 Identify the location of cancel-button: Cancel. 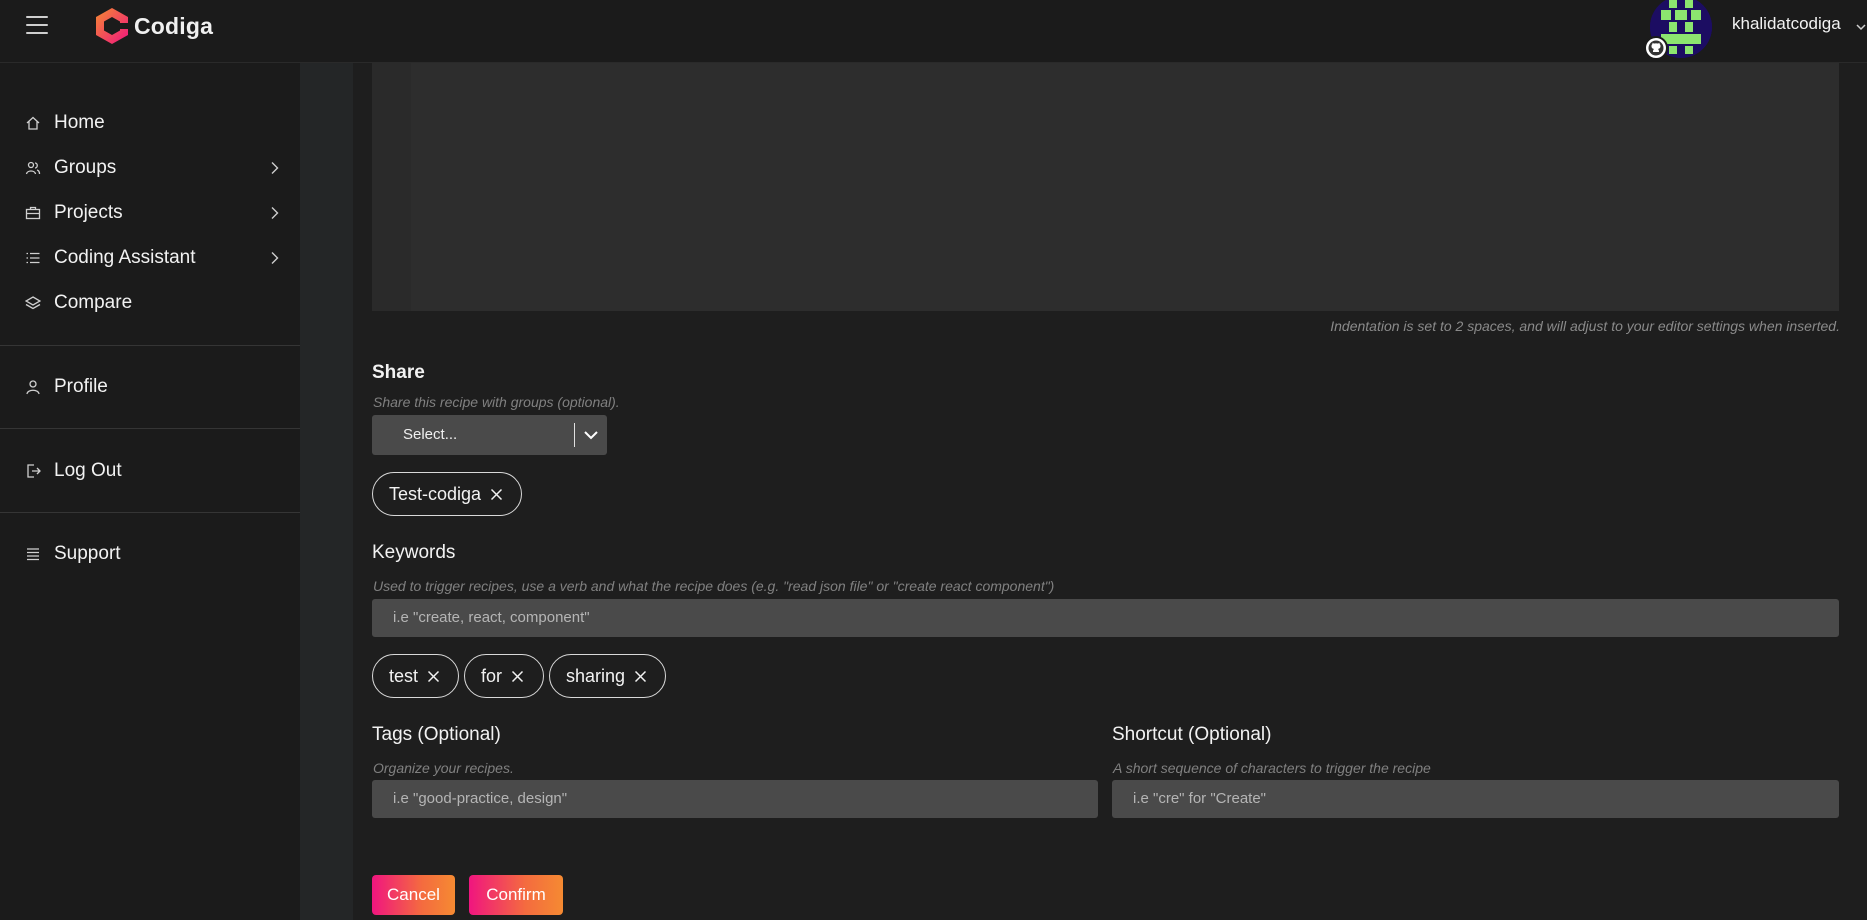
(413, 895).